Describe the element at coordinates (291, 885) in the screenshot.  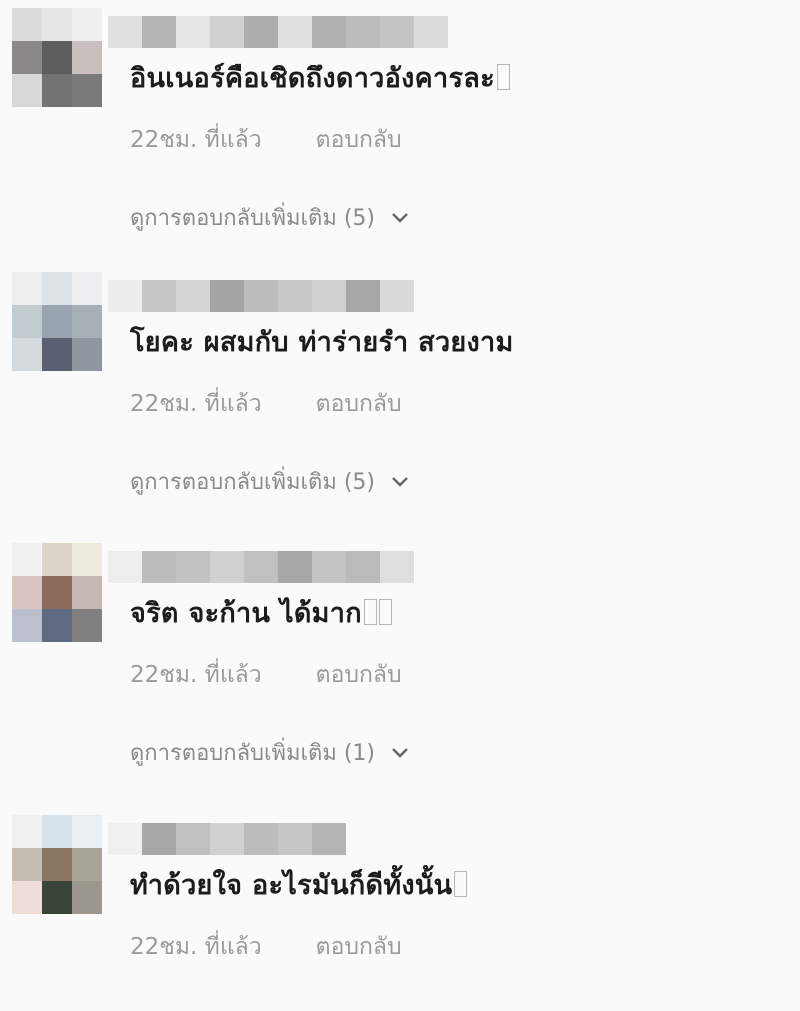
I see `comment-text-content: ทำด้วยใจ อะไรมันก็ดีทั้งนั้น` at that location.